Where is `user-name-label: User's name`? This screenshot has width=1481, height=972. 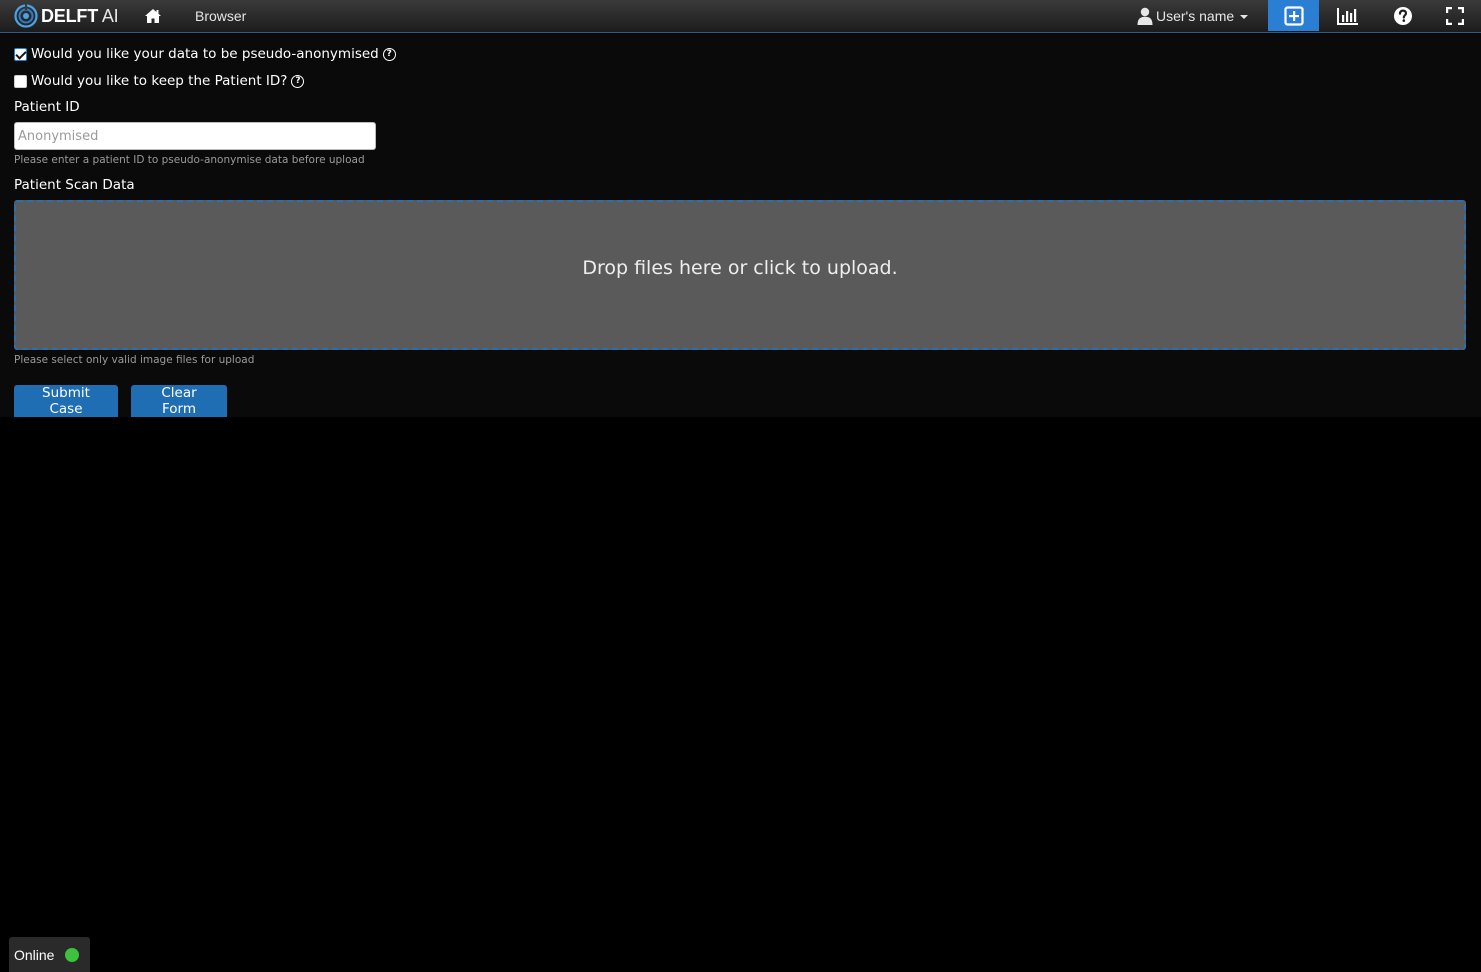 user-name-label: User's name is located at coordinates (1195, 16).